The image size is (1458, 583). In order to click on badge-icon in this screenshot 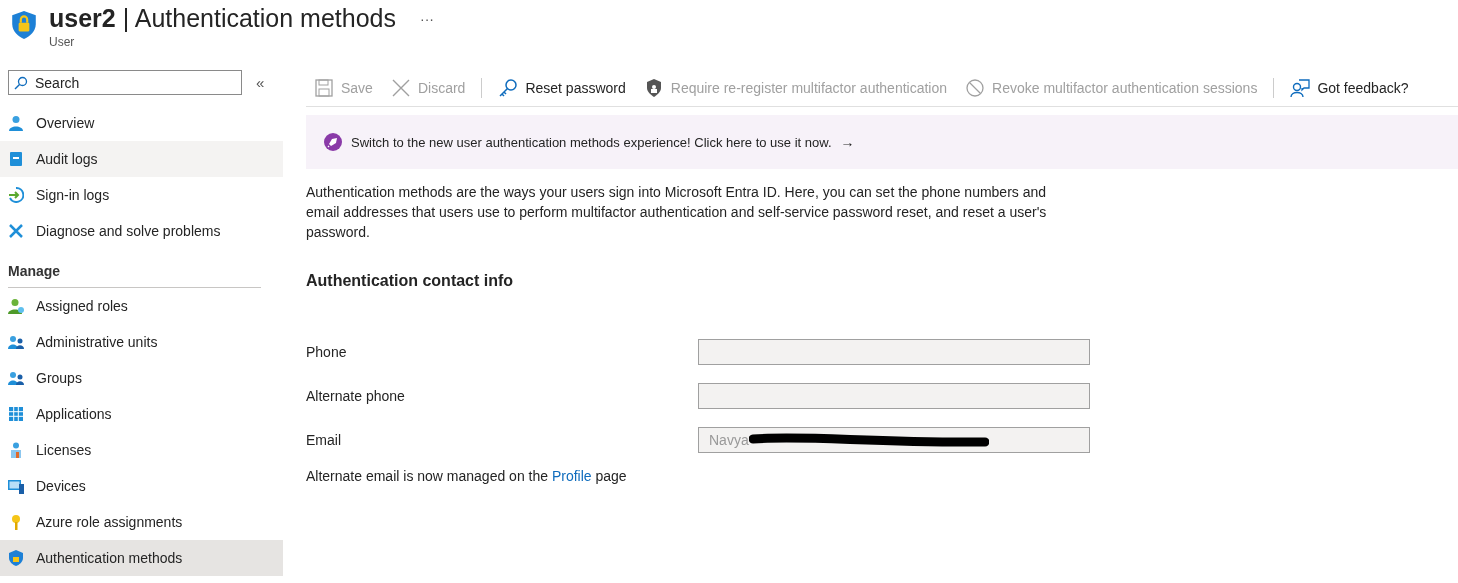, I will do `click(16, 450)`.